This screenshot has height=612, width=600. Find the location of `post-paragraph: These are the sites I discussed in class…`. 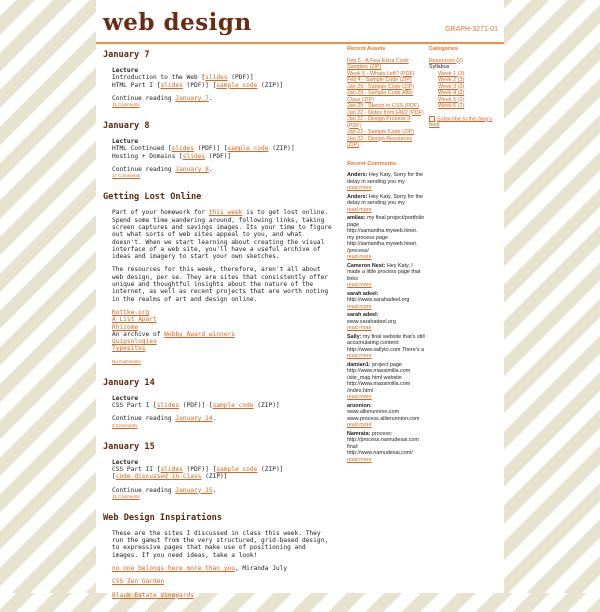

post-paragraph: These are the sites I discussed in class… is located at coordinates (220, 544).